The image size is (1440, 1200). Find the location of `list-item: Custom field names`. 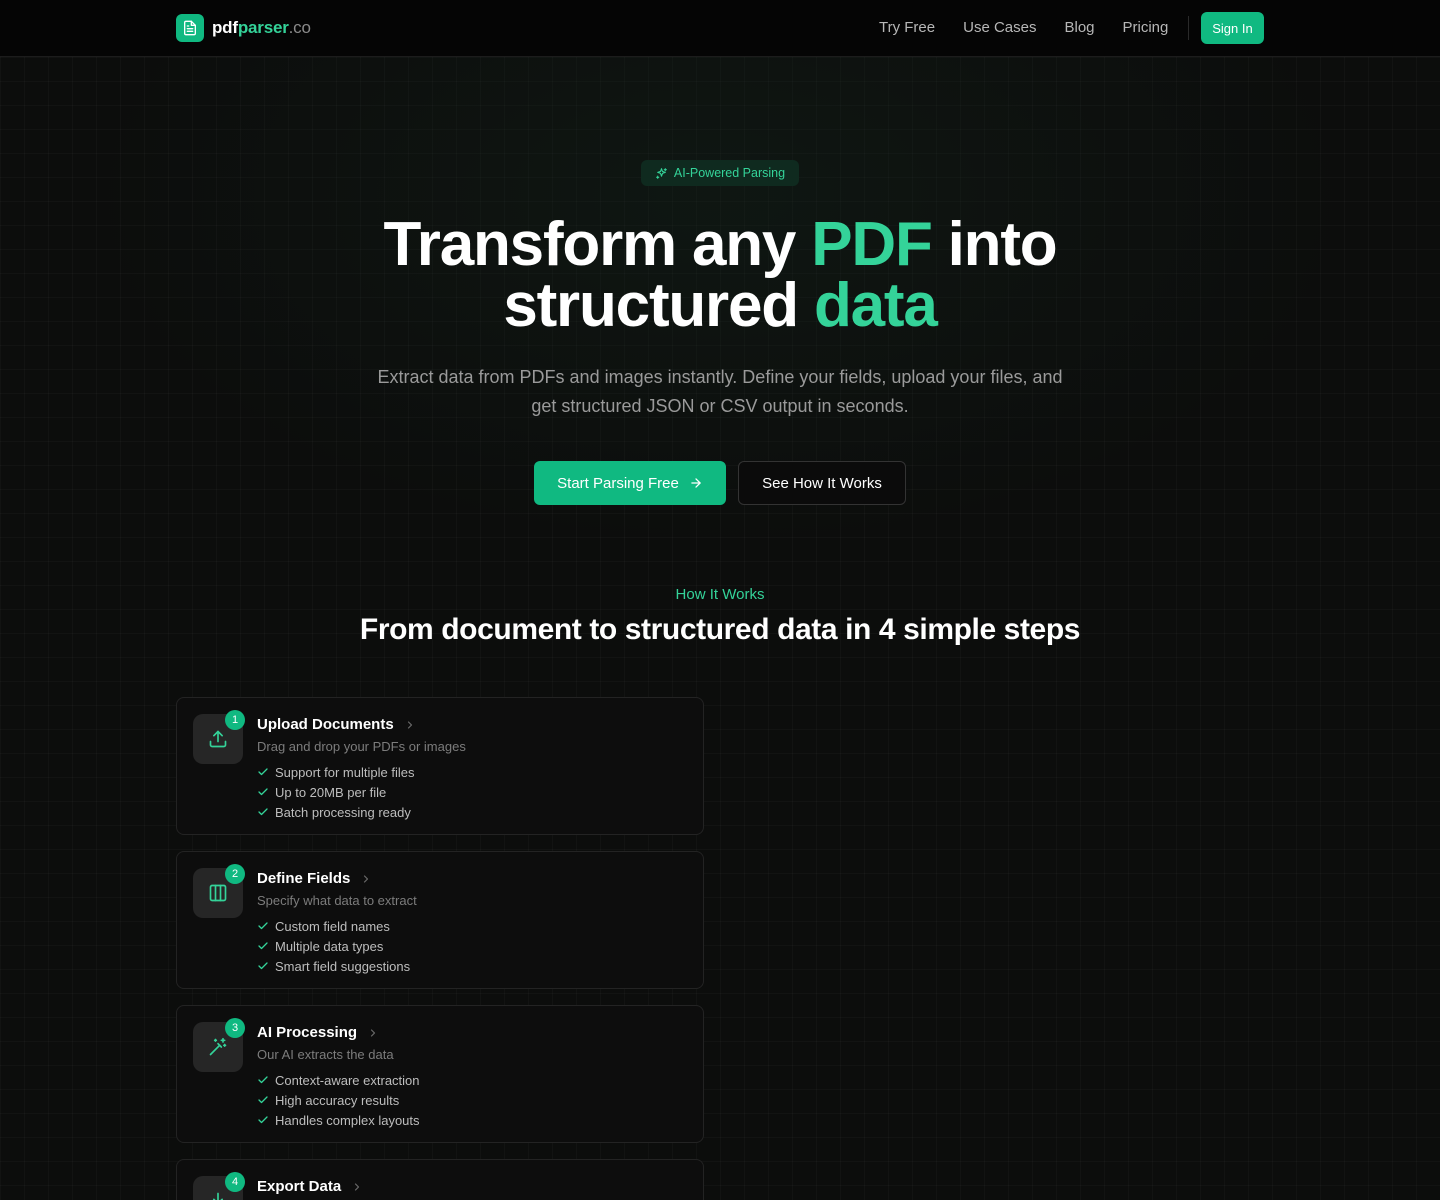

list-item: Custom field names is located at coordinates (333, 926).